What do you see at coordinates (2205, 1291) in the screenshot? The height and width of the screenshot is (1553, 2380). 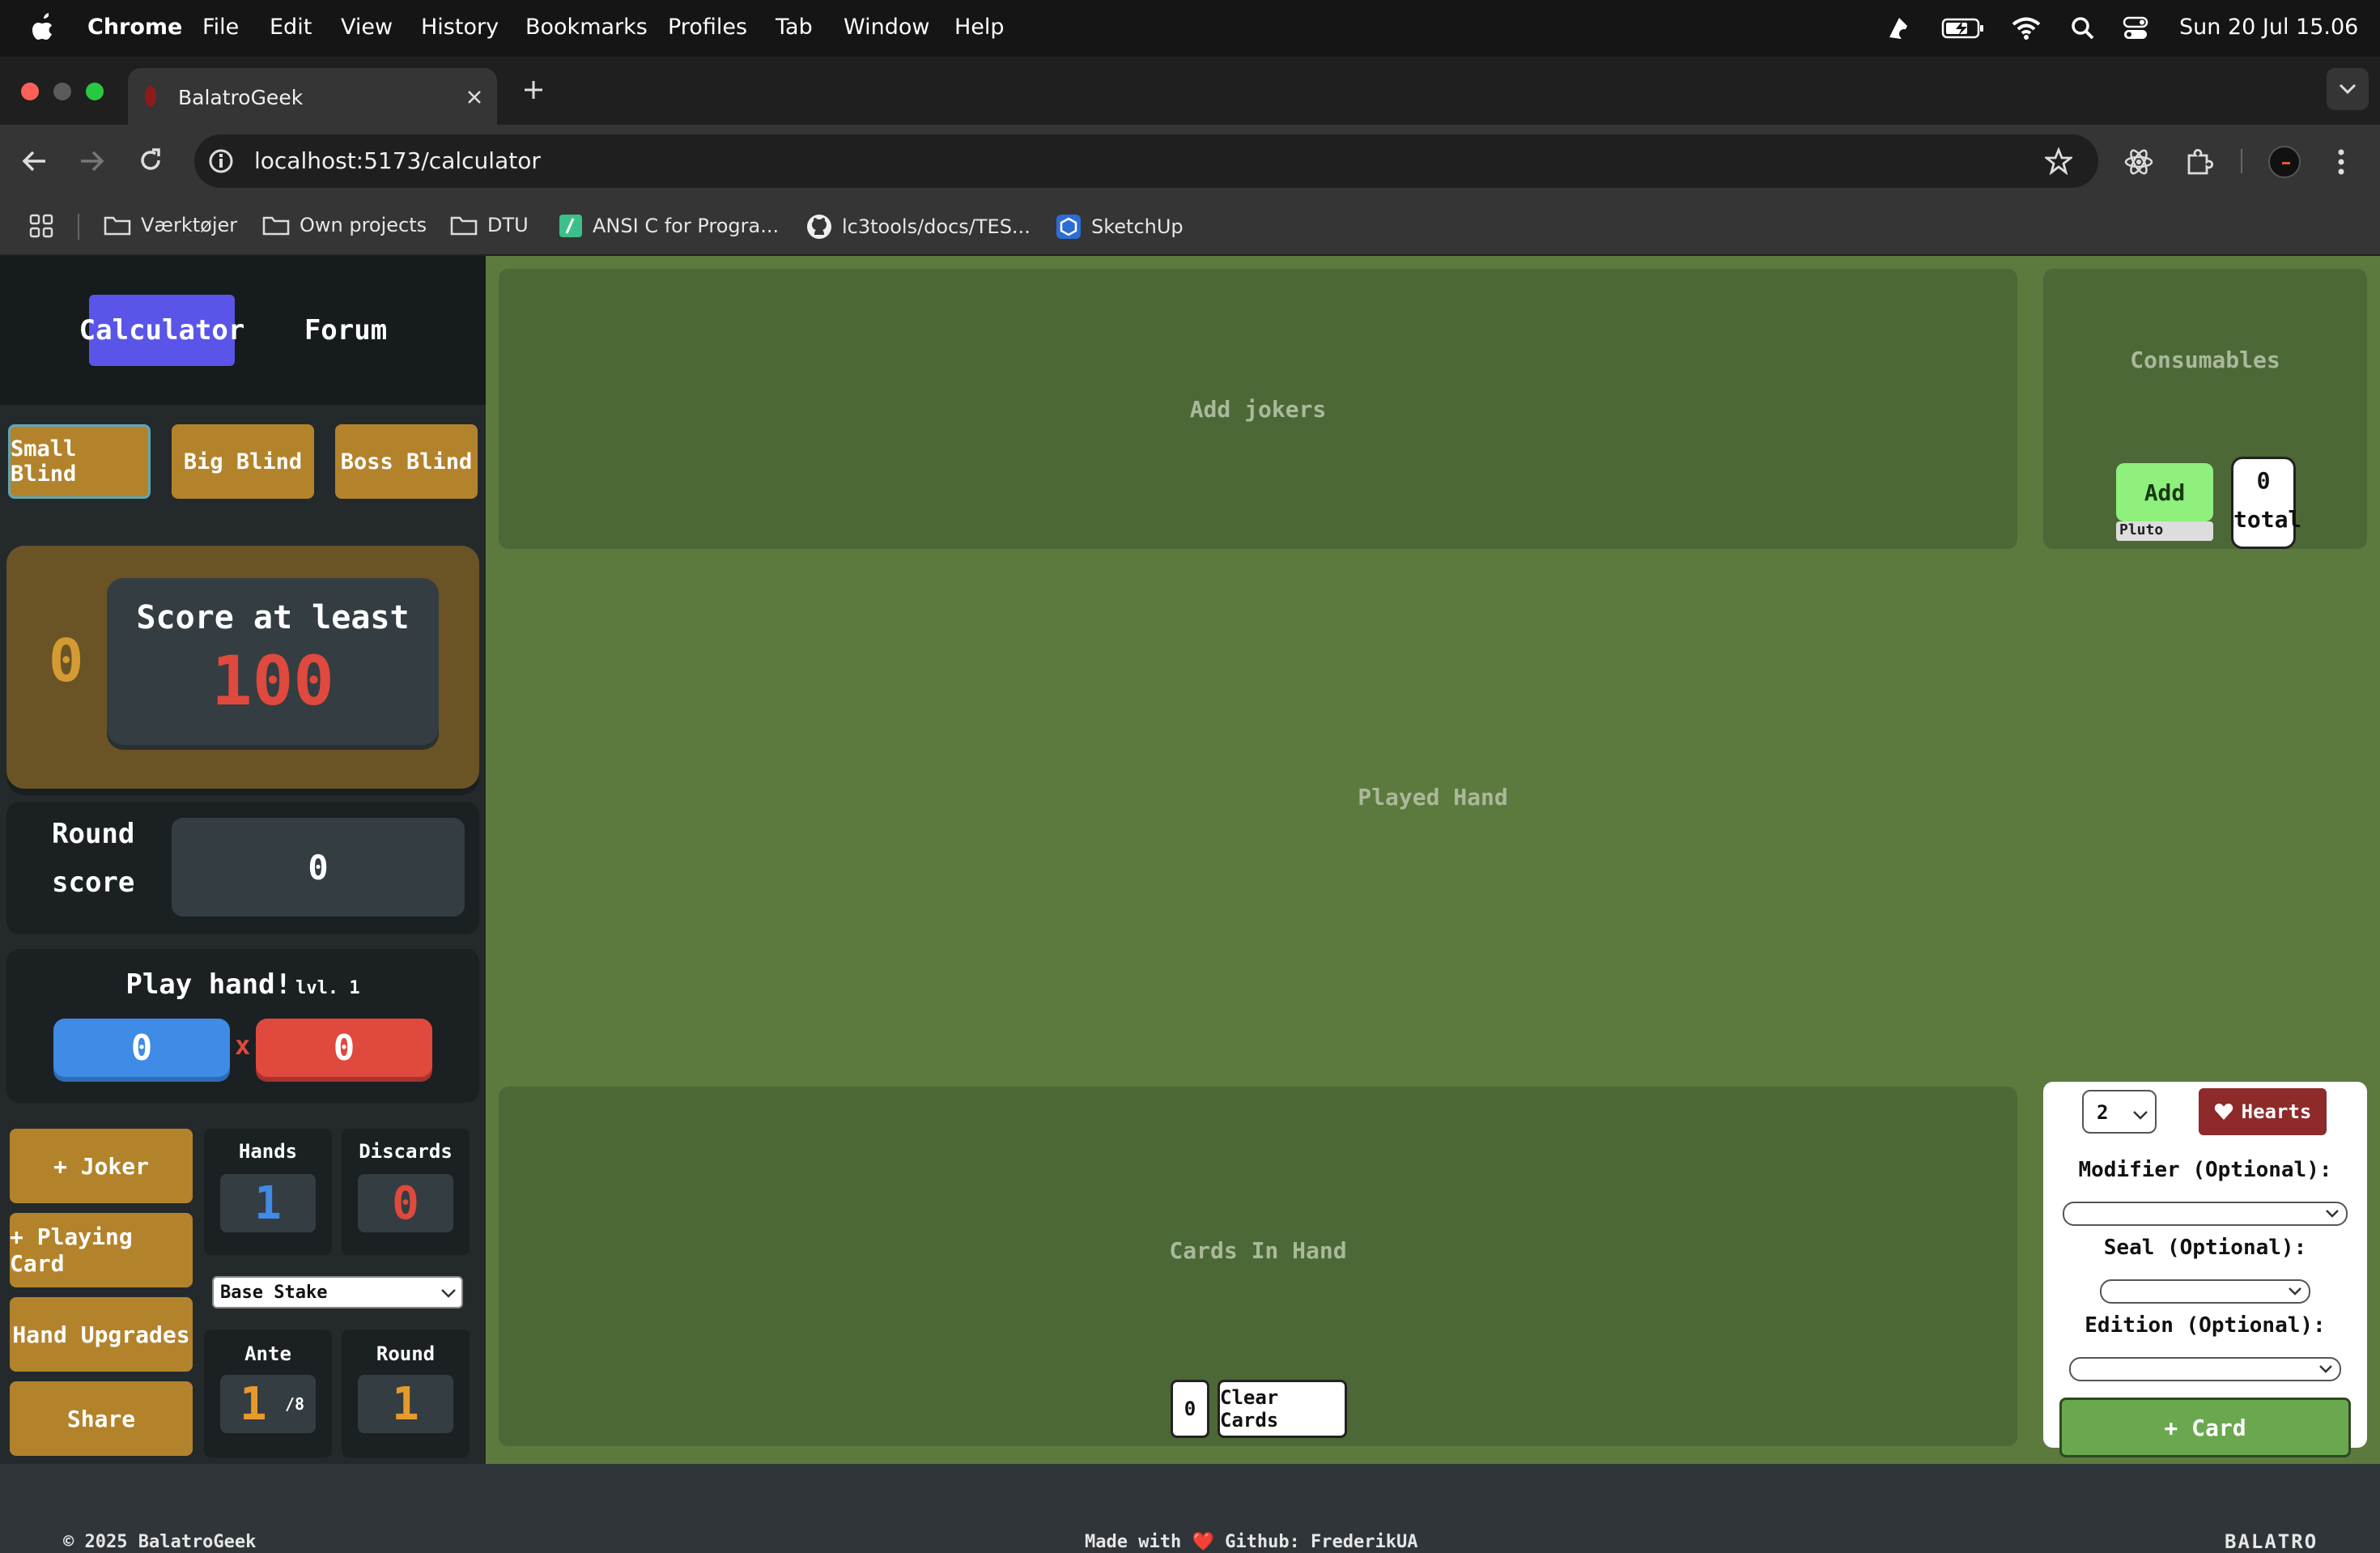 I see `seal-select` at bounding box center [2205, 1291].